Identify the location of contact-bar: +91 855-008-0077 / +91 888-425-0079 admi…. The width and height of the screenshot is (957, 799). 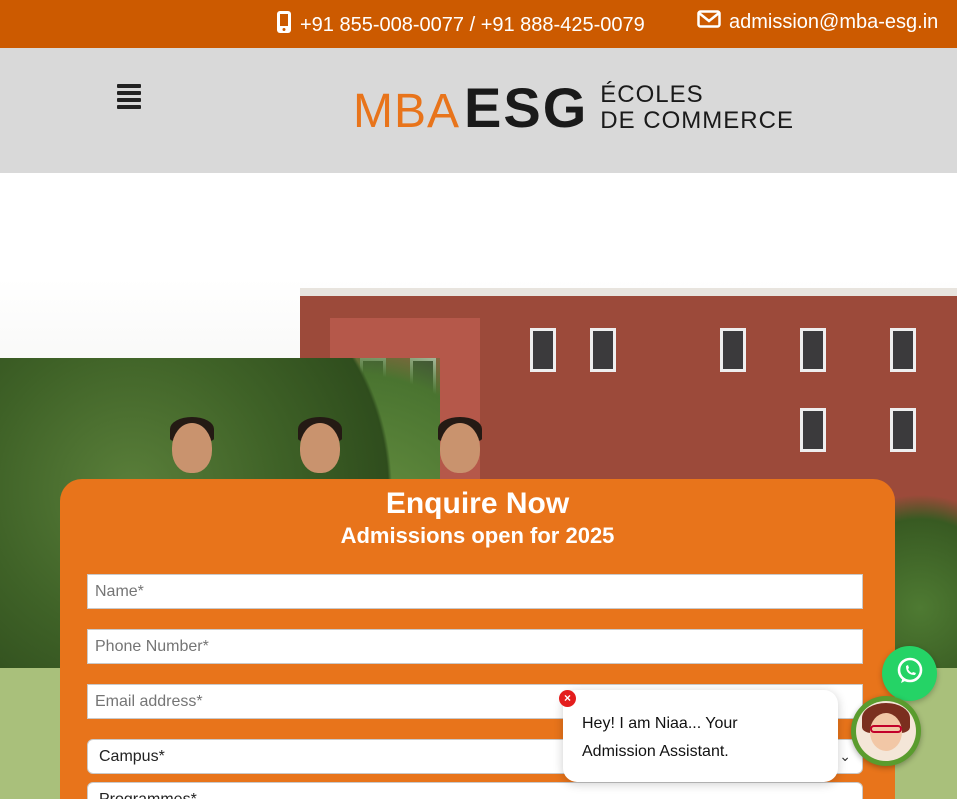
(478, 24).